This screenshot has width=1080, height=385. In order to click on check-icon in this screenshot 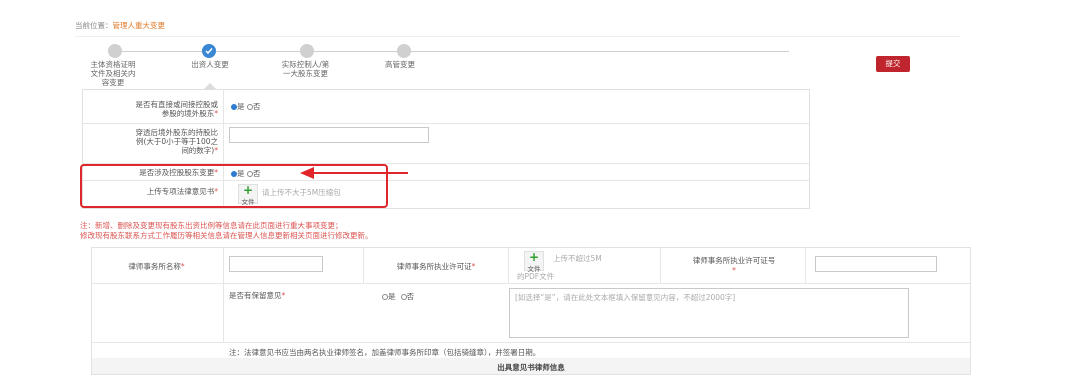, I will do `click(209, 51)`.